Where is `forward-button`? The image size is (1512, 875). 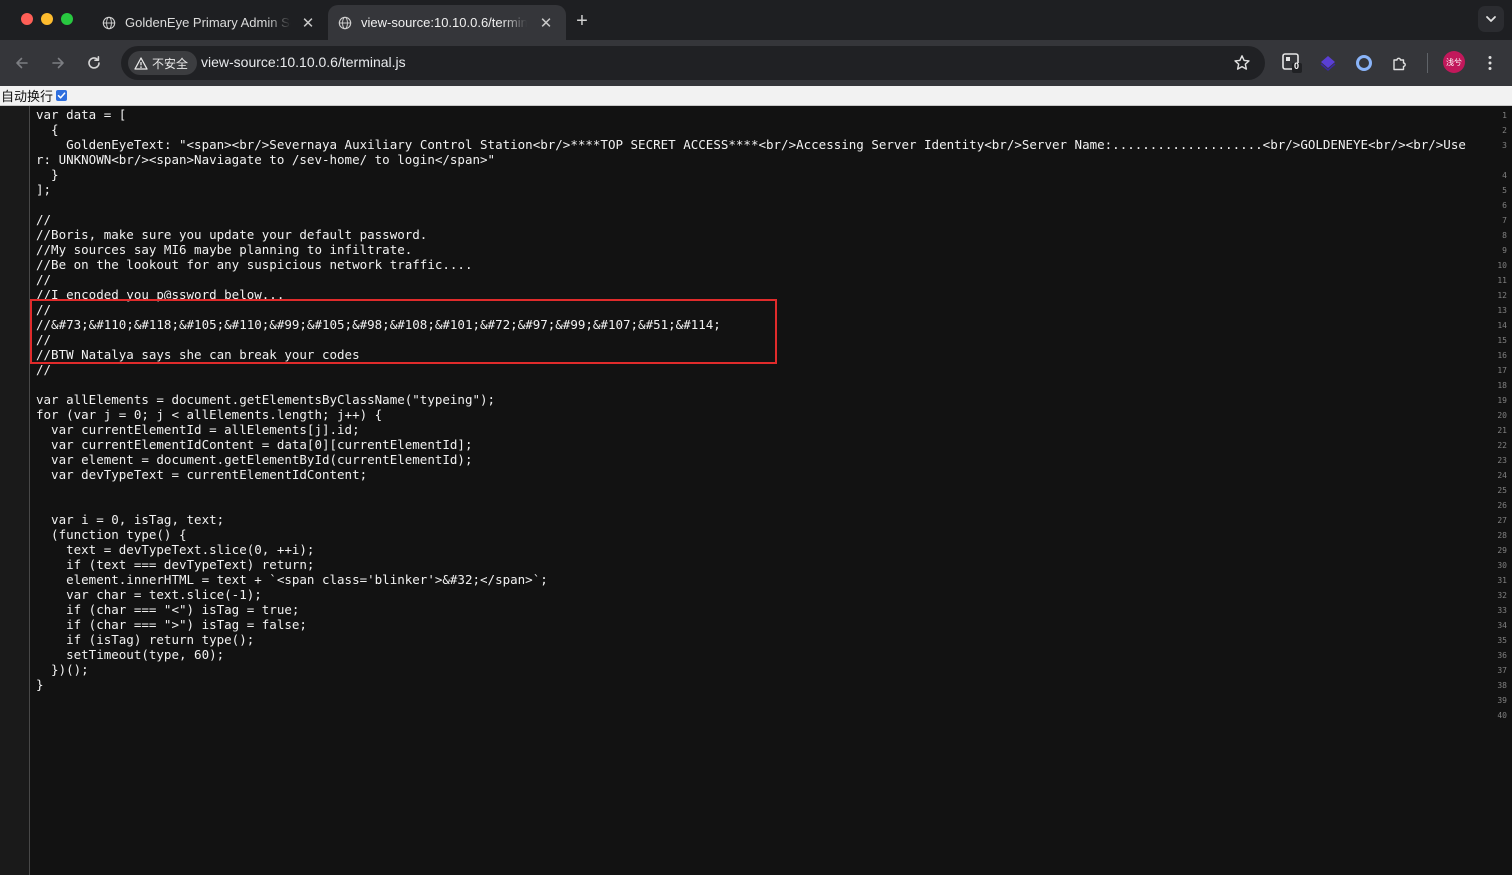
forward-button is located at coordinates (58, 63).